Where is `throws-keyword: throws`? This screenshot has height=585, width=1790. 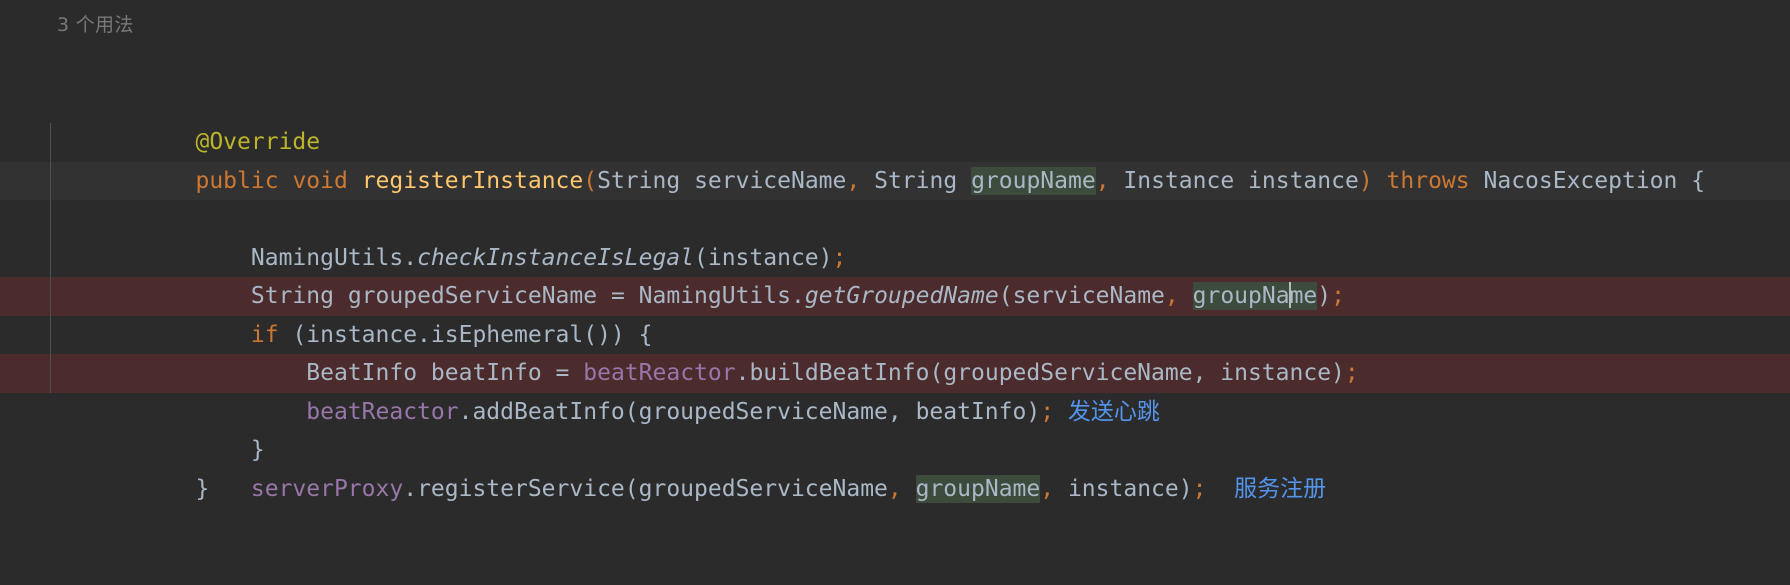
throws-keyword: throws is located at coordinates (1428, 180).